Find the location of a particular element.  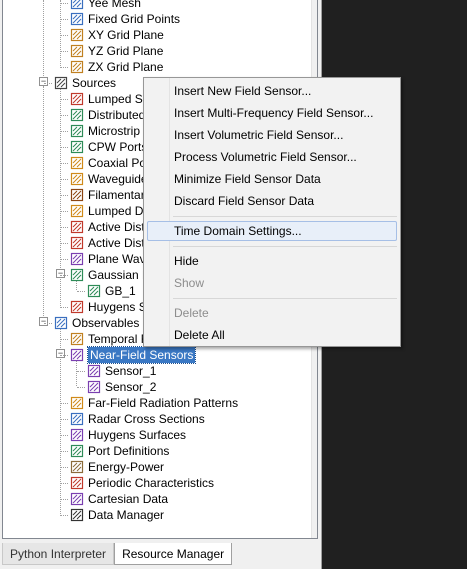

rcs-icon is located at coordinates (77, 419).